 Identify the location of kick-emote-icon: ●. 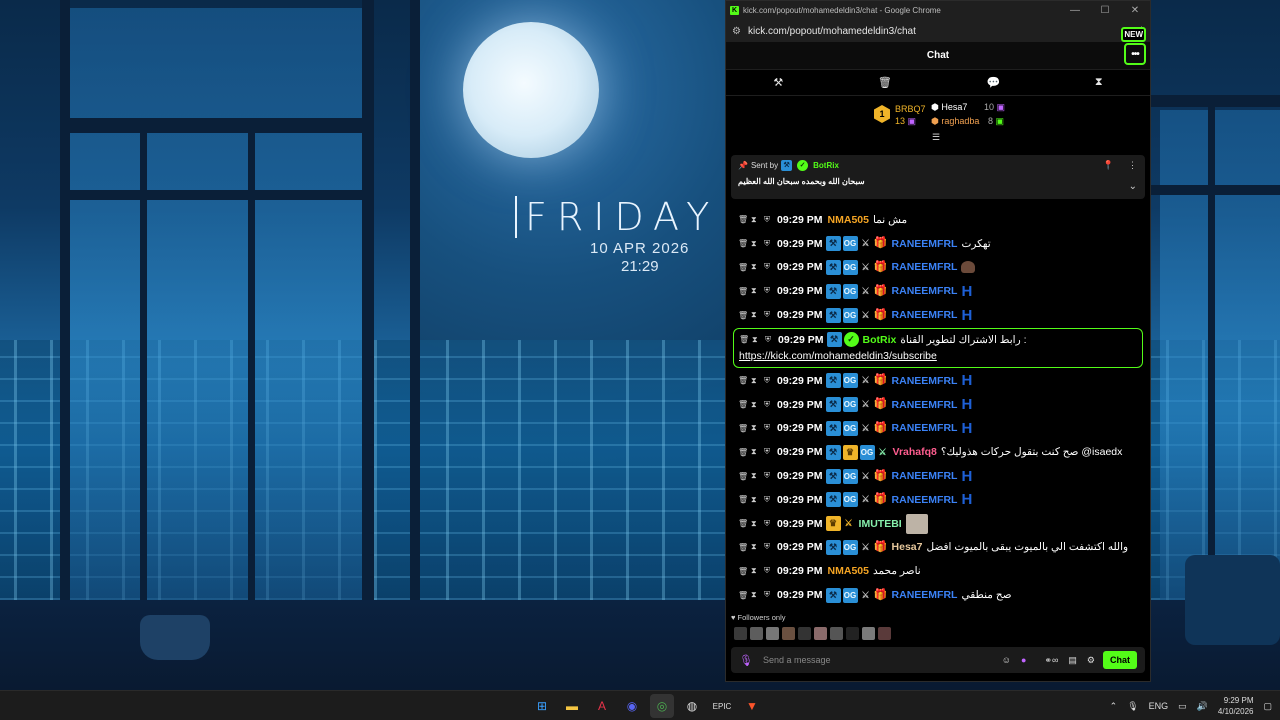
(1023, 660).